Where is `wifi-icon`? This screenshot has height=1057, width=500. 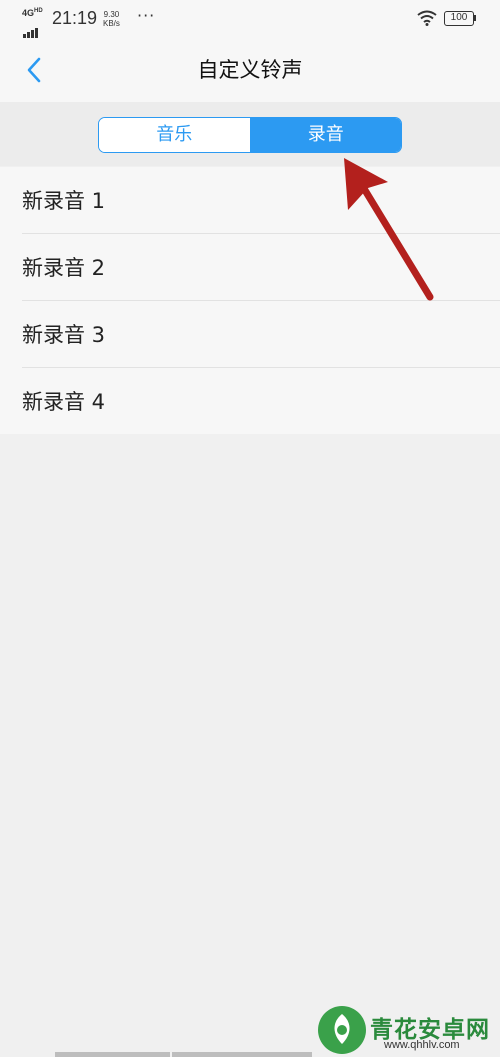 wifi-icon is located at coordinates (427, 18).